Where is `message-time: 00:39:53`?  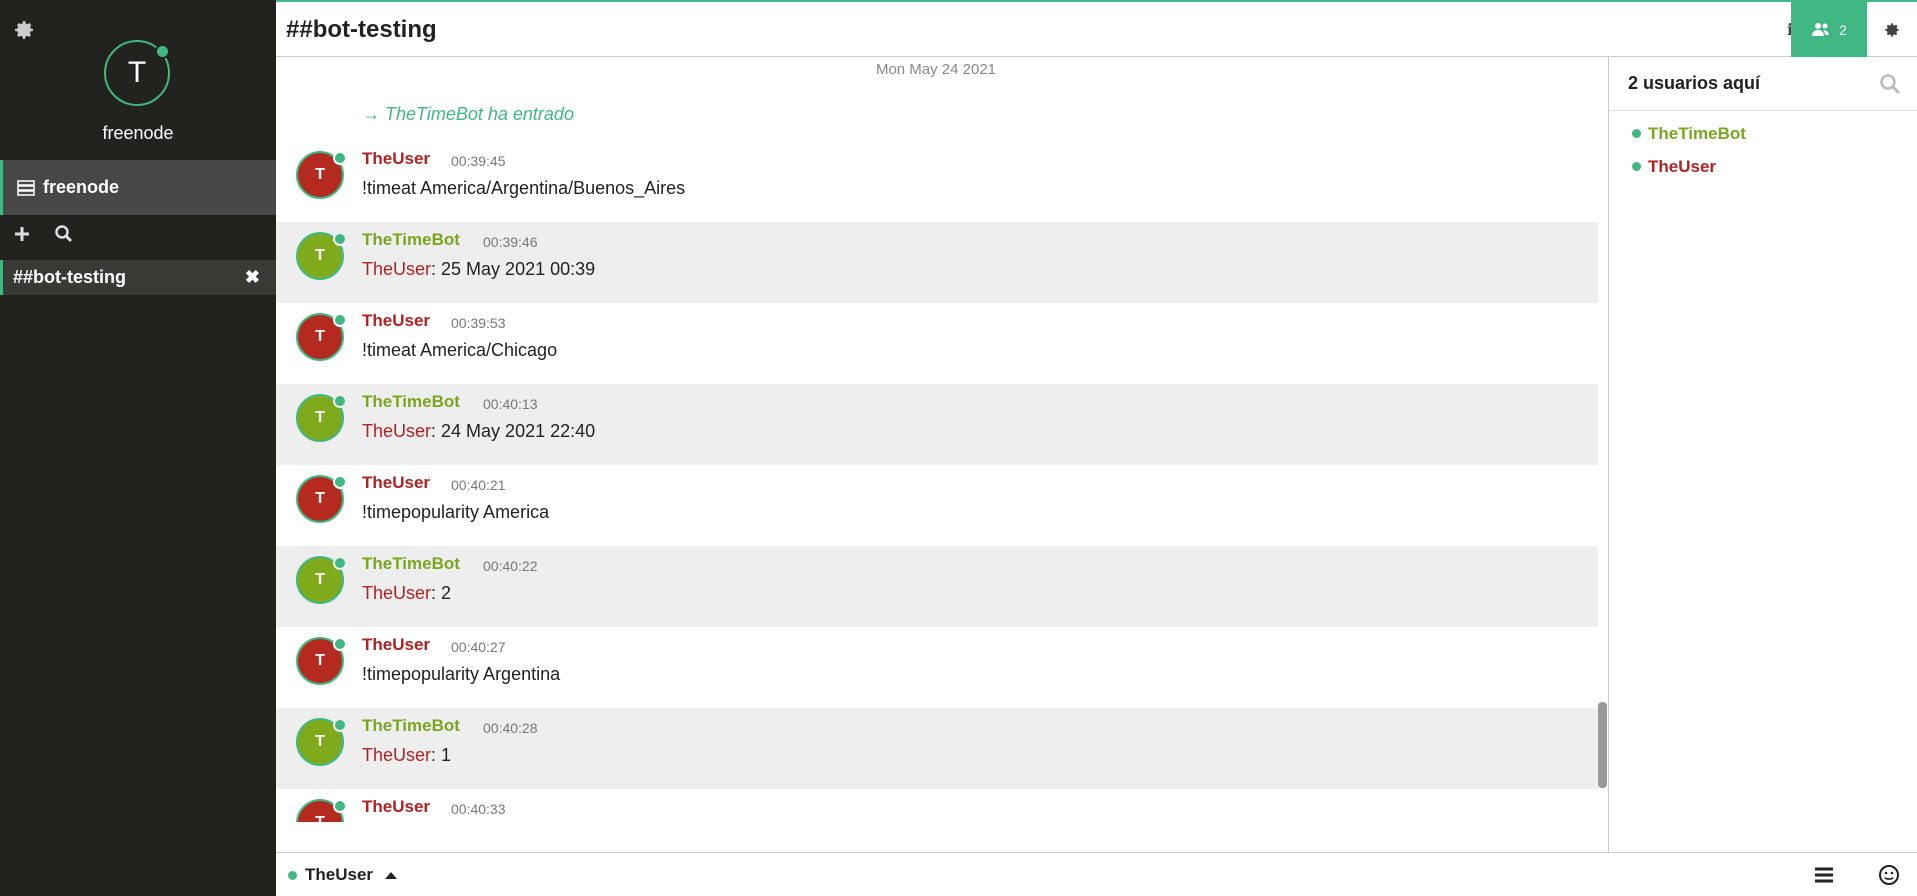 message-time: 00:39:53 is located at coordinates (478, 323).